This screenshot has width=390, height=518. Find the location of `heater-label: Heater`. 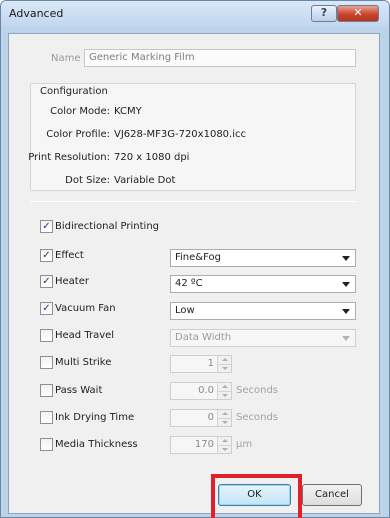

heater-label: Heater is located at coordinates (72, 281).